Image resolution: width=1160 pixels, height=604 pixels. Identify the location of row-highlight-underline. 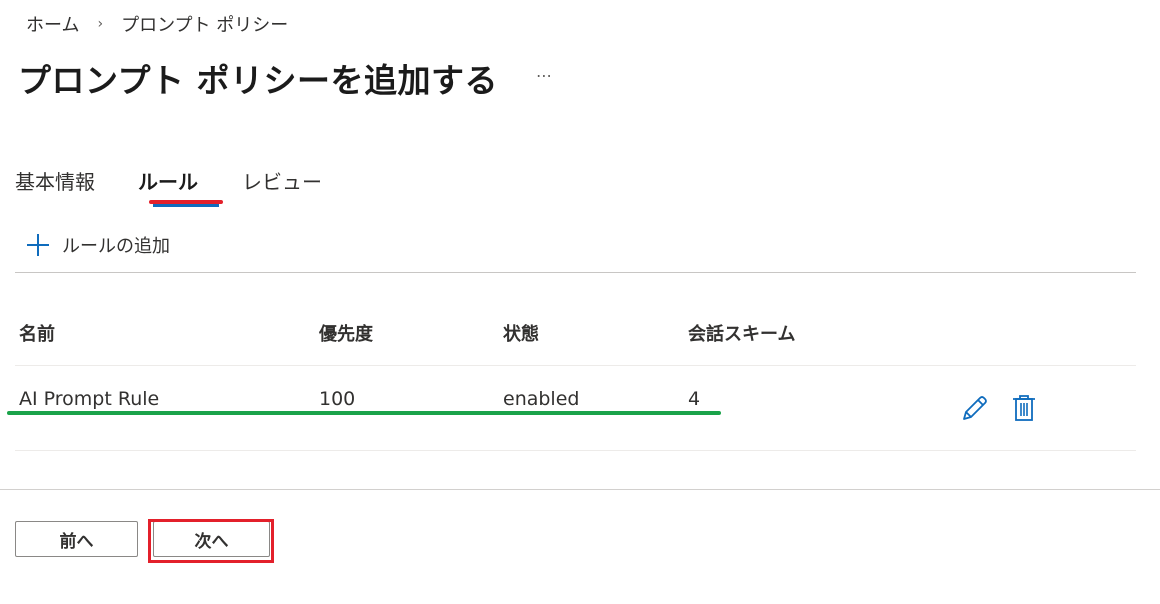
(364, 413).